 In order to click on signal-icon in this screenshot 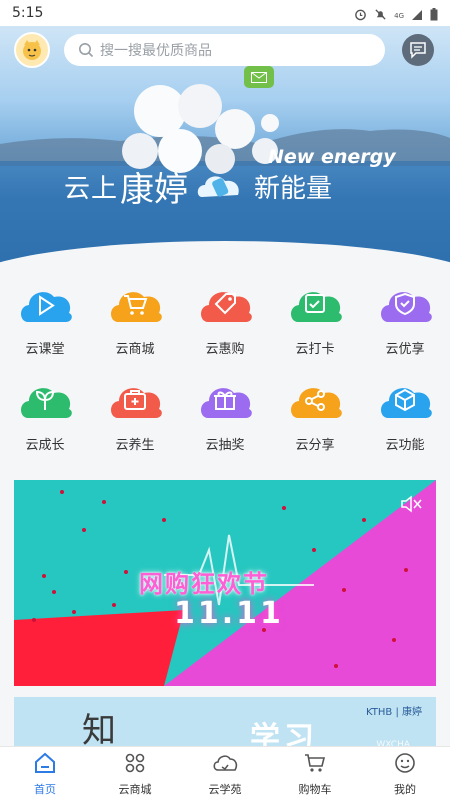, I will do `click(417, 15)`.